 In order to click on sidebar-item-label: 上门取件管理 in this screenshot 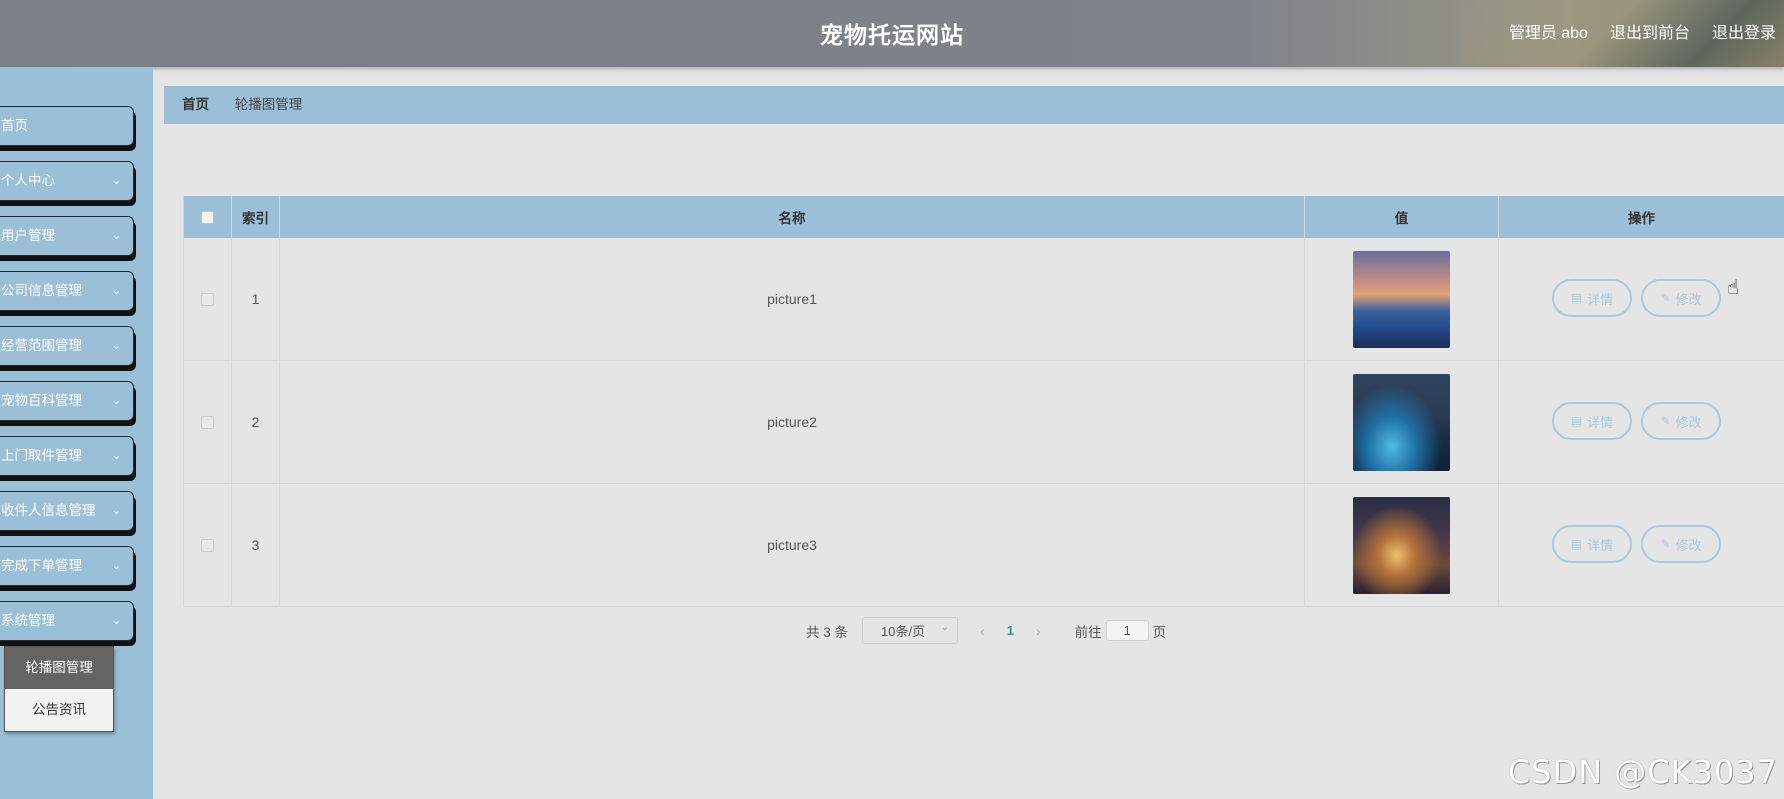, I will do `click(41, 455)`.